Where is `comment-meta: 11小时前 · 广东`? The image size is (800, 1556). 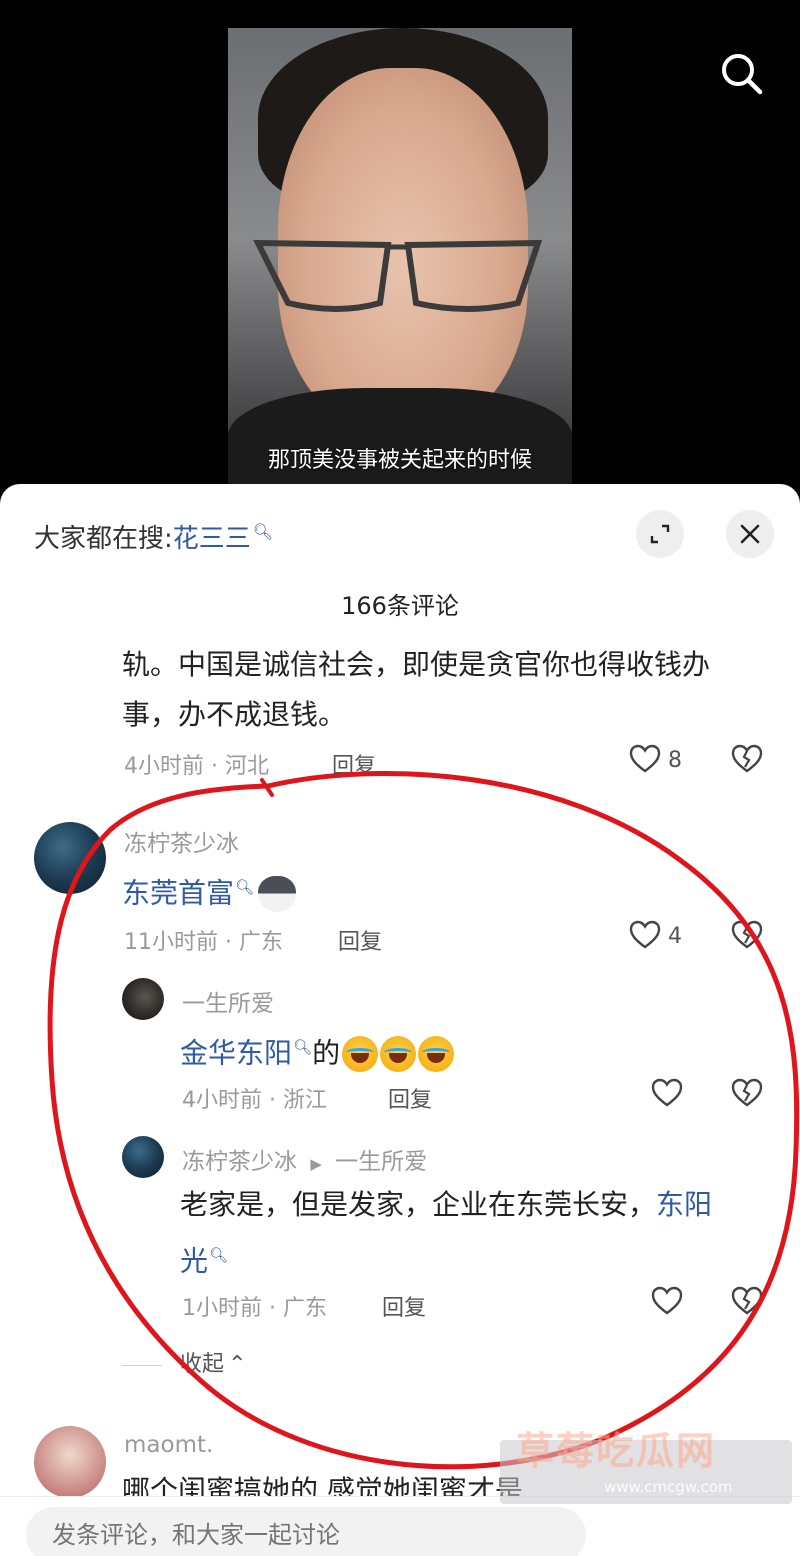 comment-meta: 11小时前 · 广东 is located at coordinates (203, 942).